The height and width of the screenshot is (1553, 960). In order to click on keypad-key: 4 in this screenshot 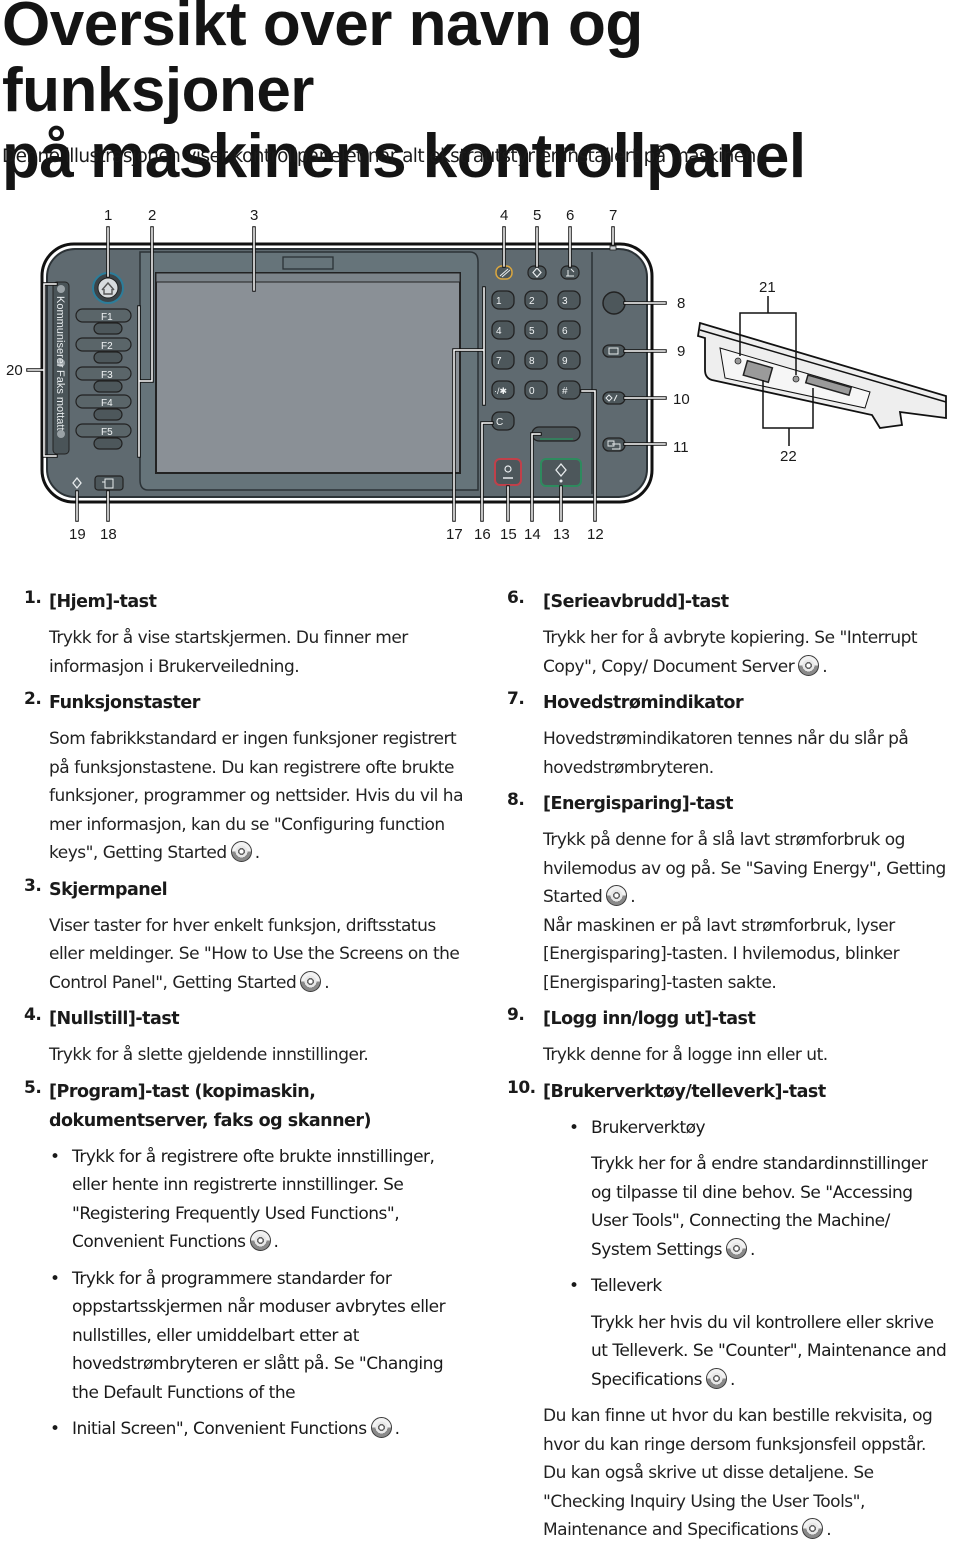, I will do `click(503, 330)`.